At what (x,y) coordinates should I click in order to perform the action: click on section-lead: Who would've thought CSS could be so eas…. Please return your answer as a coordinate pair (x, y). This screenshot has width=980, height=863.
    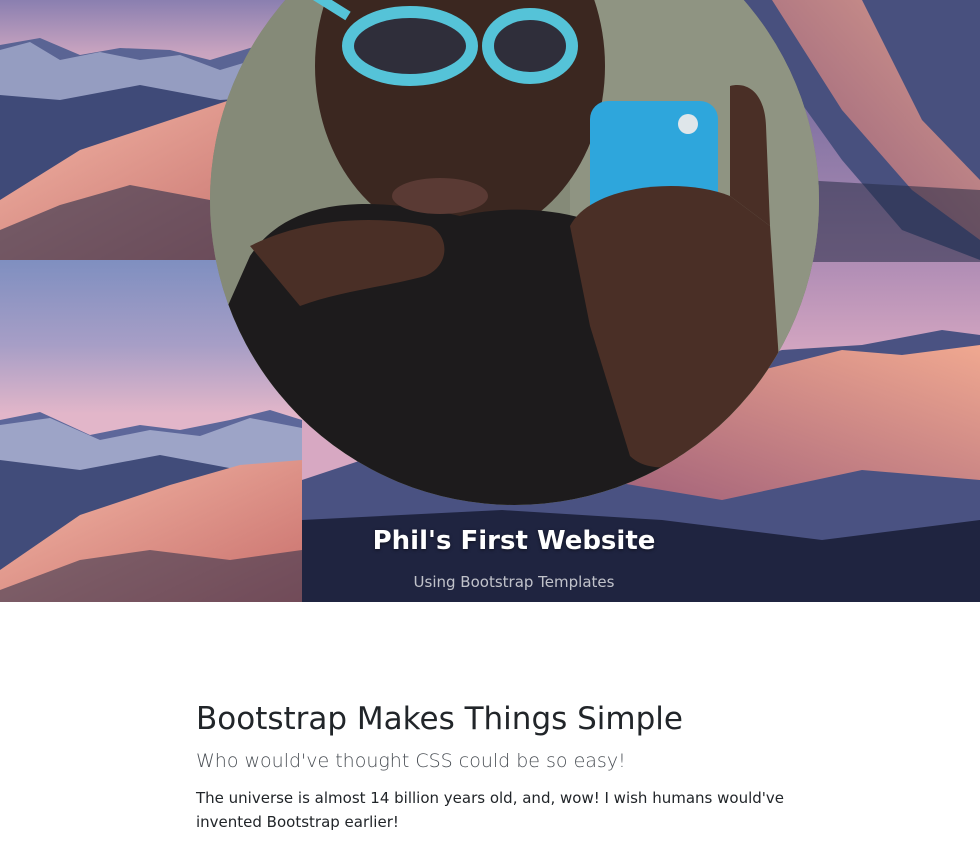
    Looking at the image, I should click on (411, 761).